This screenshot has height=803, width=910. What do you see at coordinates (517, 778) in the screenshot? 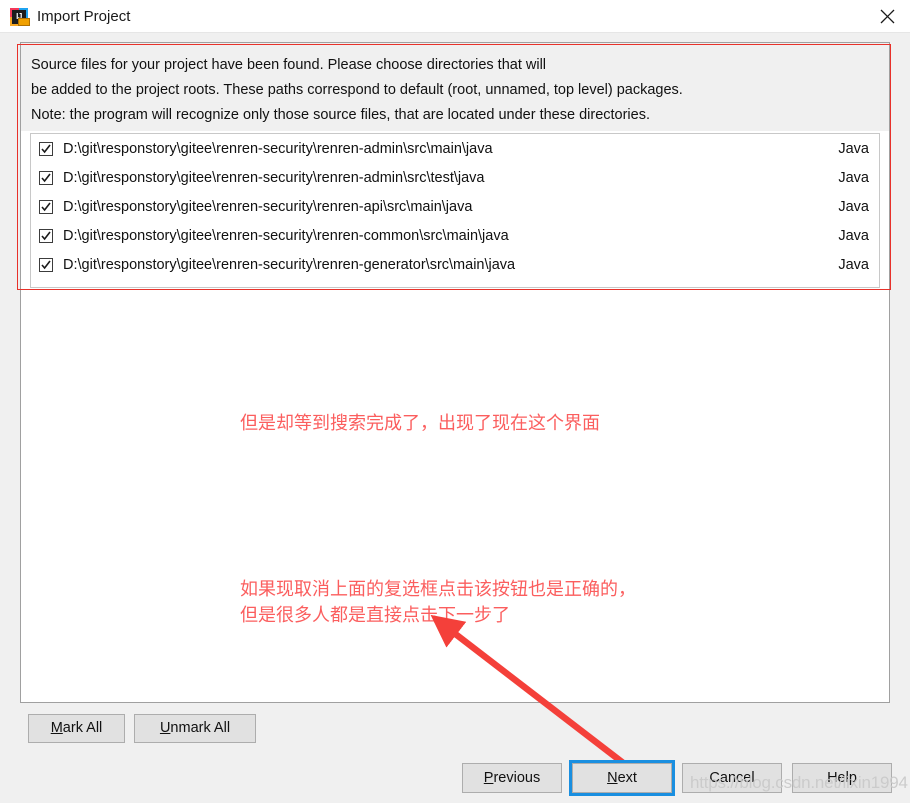
I see `previous-label: revious` at bounding box center [517, 778].